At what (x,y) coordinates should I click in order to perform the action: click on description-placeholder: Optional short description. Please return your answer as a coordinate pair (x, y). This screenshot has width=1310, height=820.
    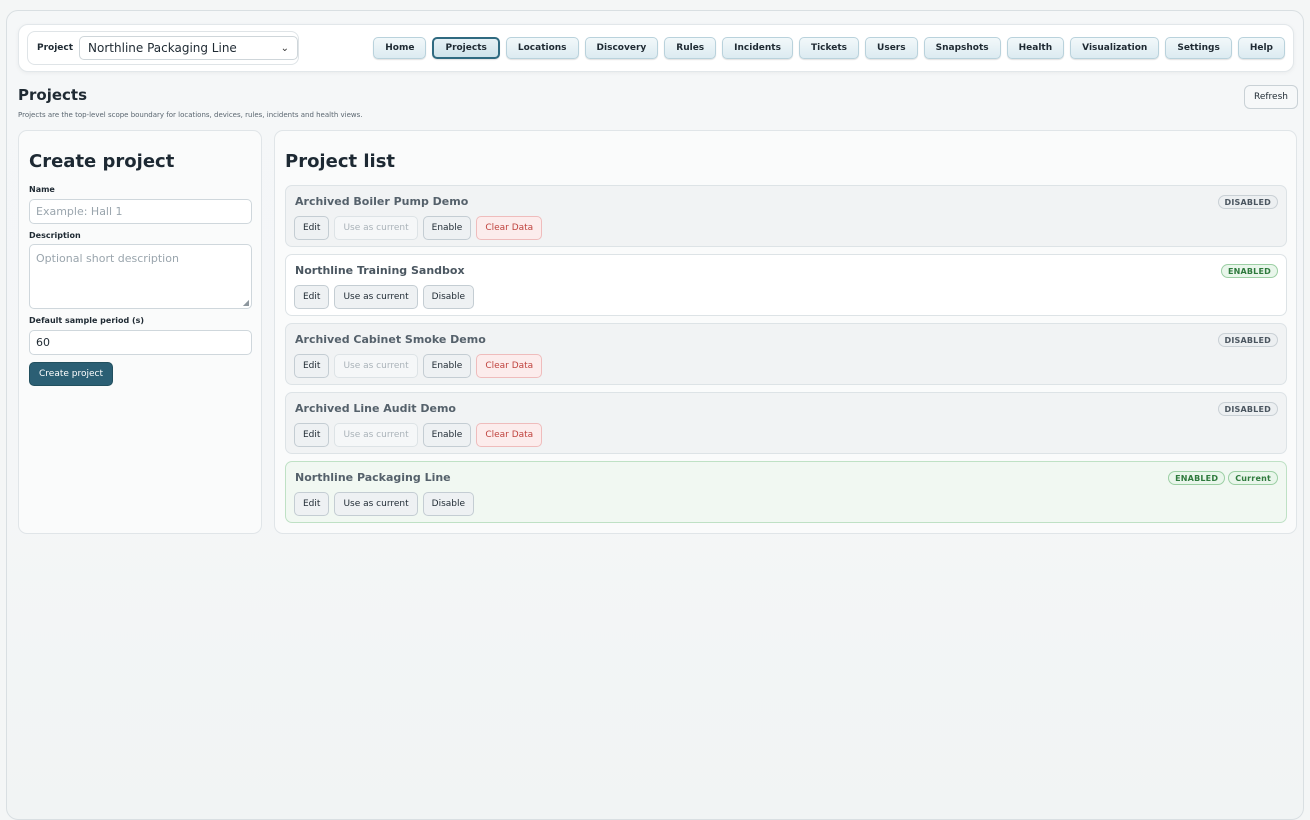
    Looking at the image, I should click on (107, 258).